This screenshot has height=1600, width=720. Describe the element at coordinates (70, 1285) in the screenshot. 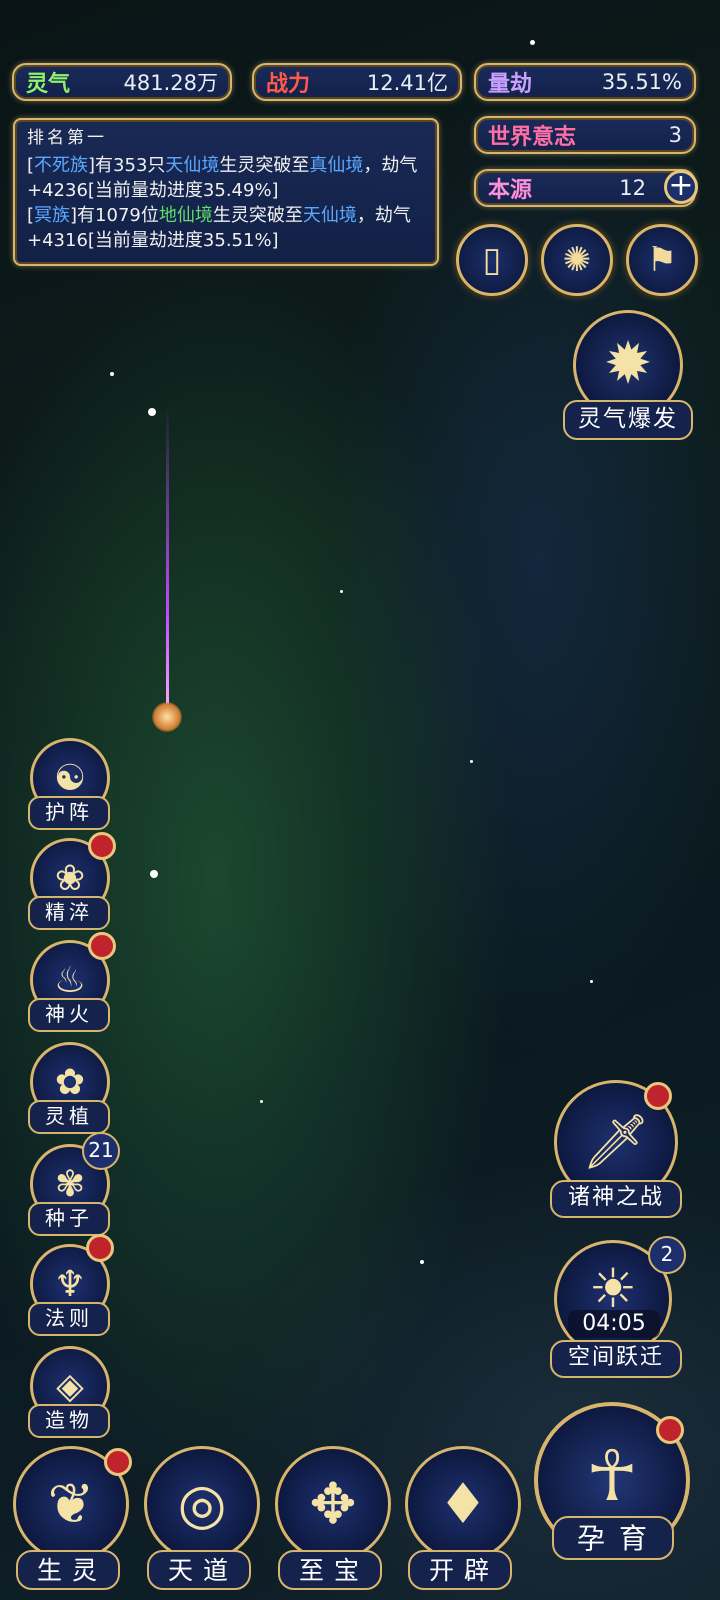

I see `side-button-faze: ♆ 法则` at that location.